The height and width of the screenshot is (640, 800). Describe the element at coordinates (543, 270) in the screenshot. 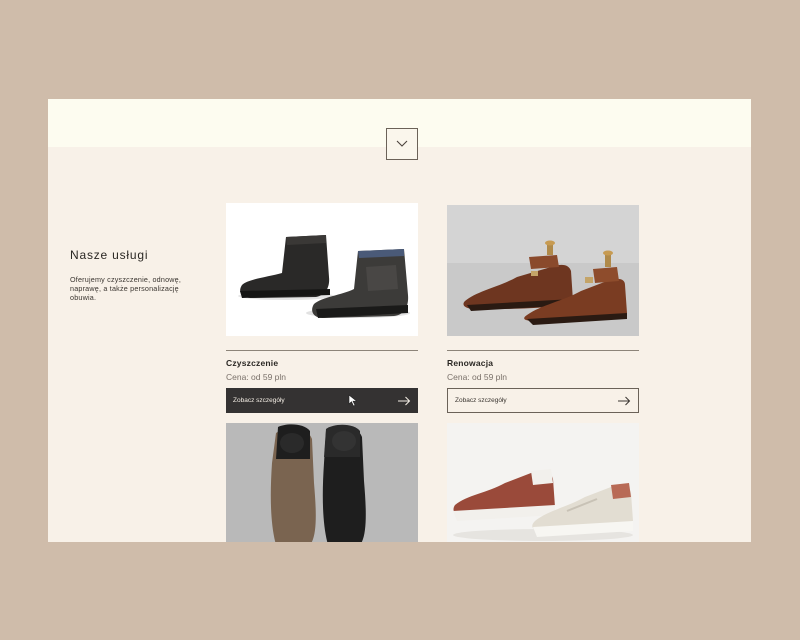

I see `oxfords-photo` at that location.